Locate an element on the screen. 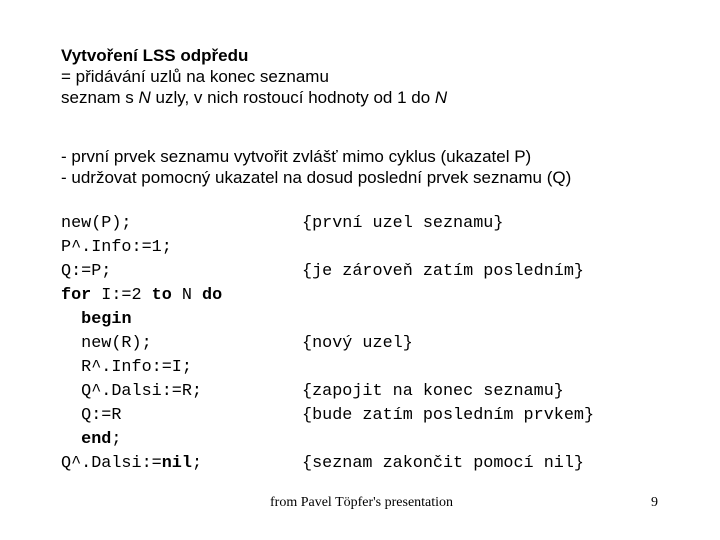  keyword: nil is located at coordinates (176, 463).